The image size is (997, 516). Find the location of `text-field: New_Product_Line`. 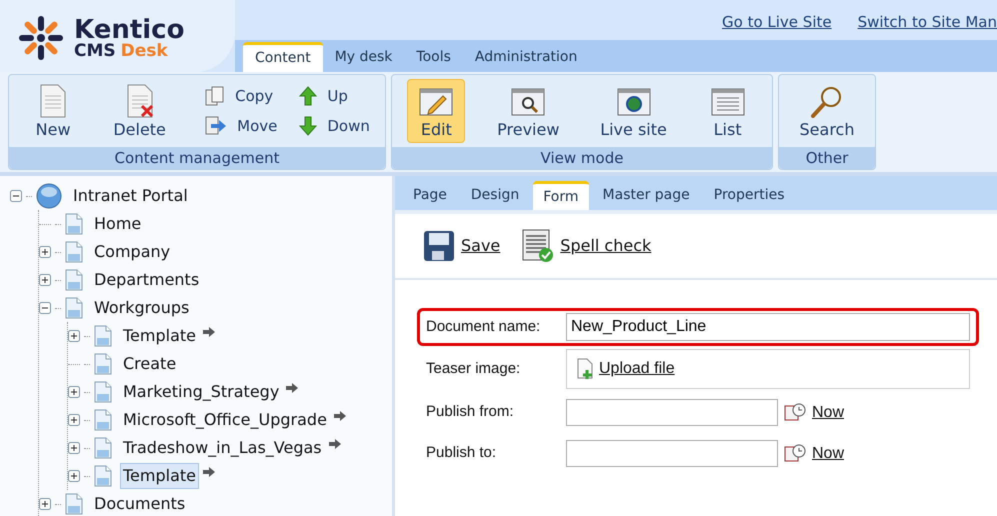

text-field: New_Product_Line is located at coordinates (768, 327).